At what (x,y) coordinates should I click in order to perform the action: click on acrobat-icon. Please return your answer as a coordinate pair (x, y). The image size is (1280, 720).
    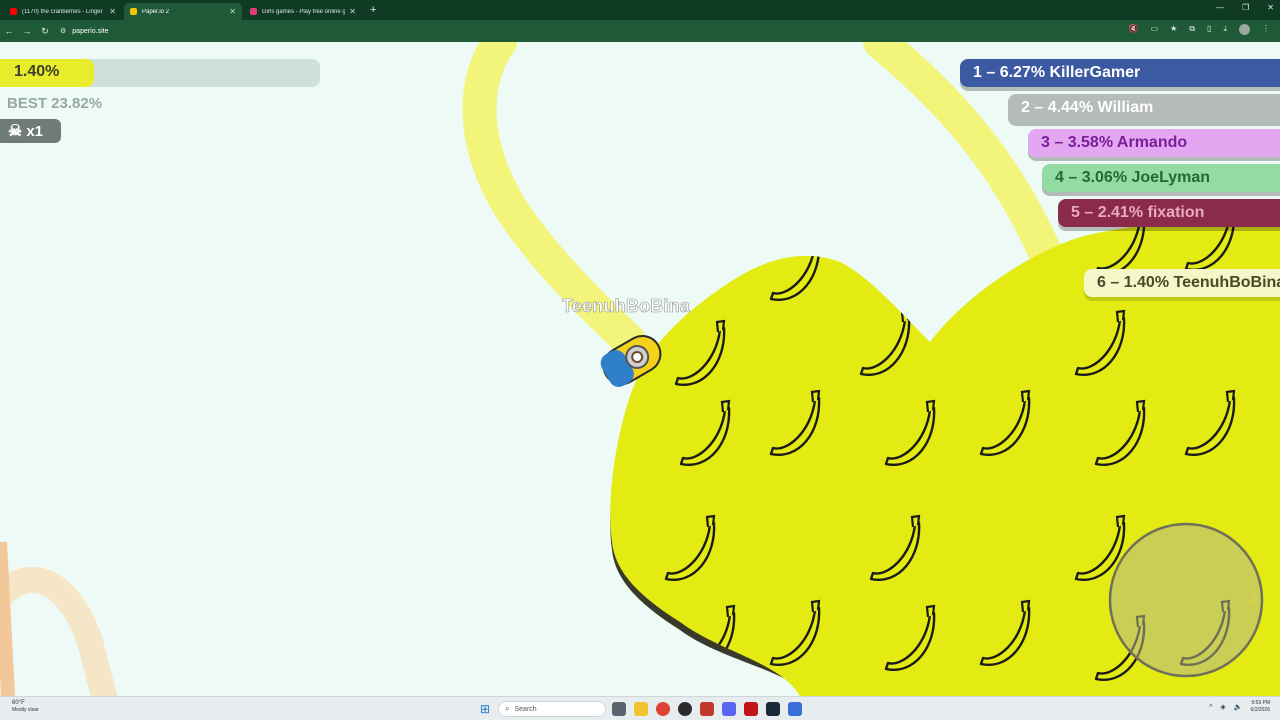
    Looking at the image, I should click on (751, 709).